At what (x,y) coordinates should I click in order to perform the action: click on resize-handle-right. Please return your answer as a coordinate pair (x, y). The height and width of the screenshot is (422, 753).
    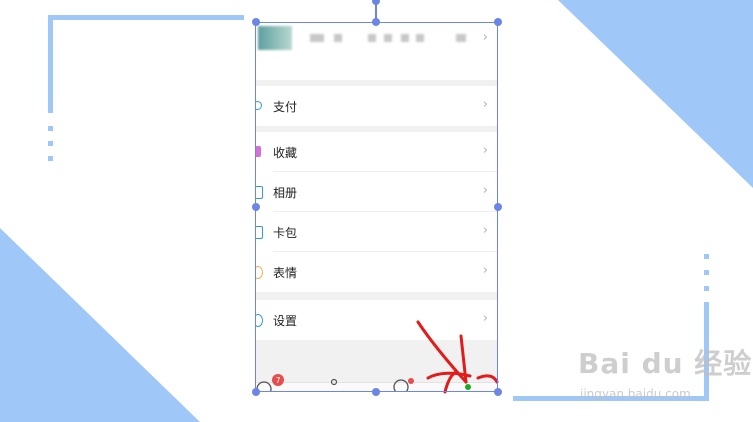
    Looking at the image, I should click on (498, 207).